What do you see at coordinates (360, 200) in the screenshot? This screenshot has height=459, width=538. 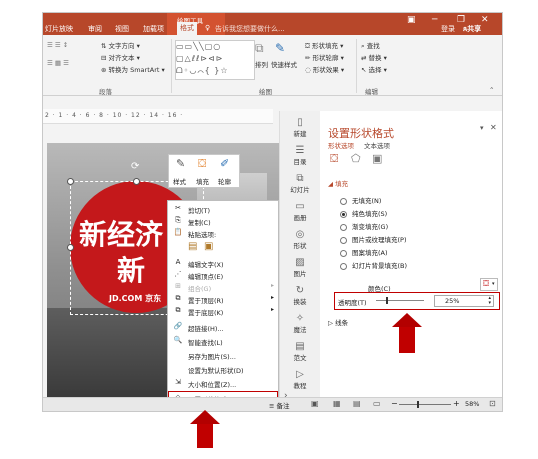 I see `fill-option-none: 无填充(N)` at bounding box center [360, 200].